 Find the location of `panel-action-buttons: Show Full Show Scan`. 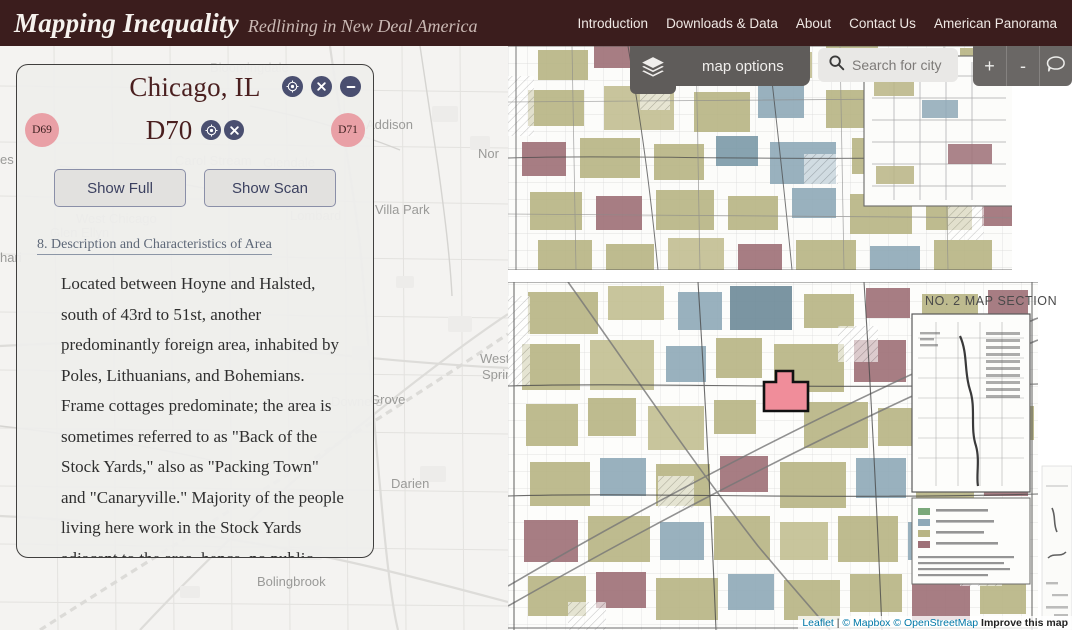

panel-action-buttons: Show Full Show Scan is located at coordinates (195, 188).